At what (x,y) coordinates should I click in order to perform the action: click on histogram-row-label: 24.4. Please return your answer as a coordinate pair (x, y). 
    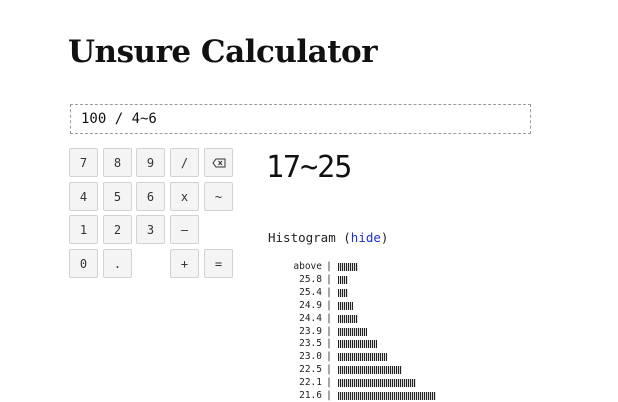
    Looking at the image, I should click on (310, 318).